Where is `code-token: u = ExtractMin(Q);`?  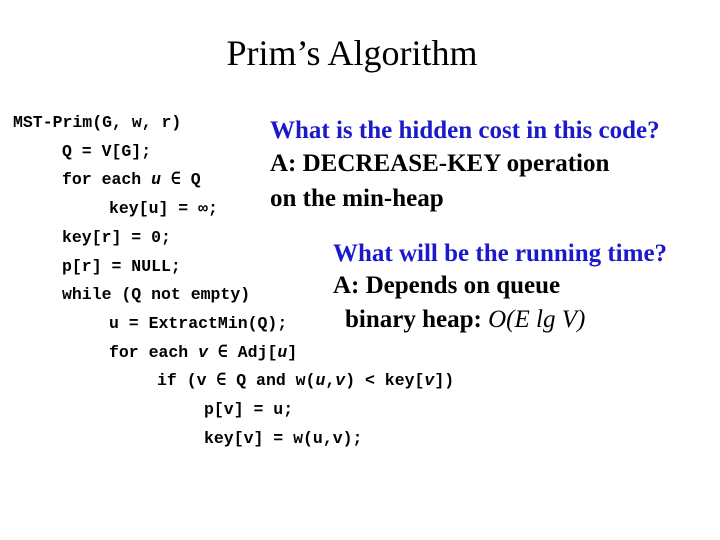
code-token: u = ExtractMin(Q); is located at coordinates (198, 323).